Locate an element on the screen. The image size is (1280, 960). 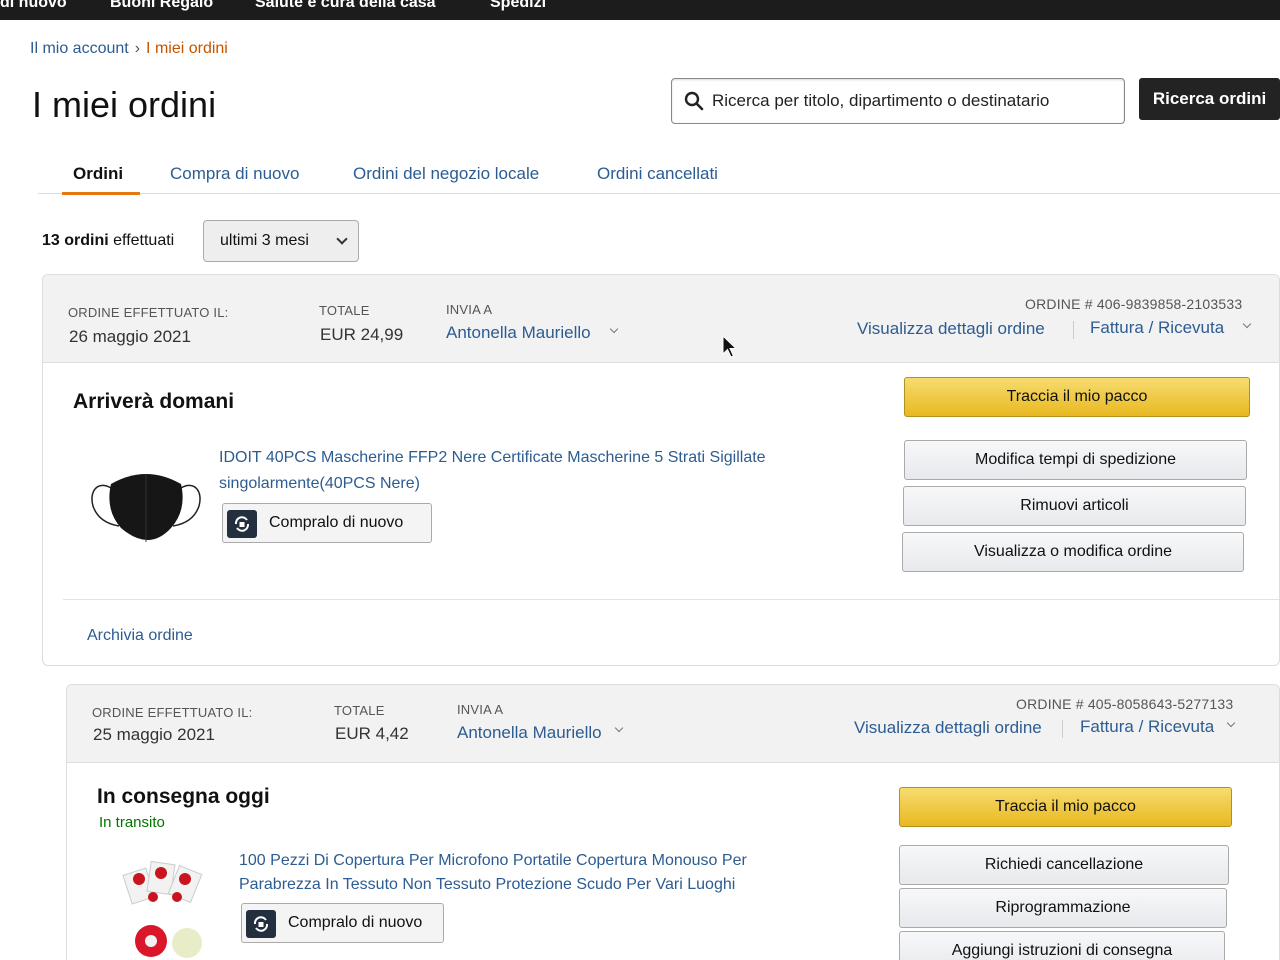
top-nav-item: di nuovo is located at coordinates (33, 6).